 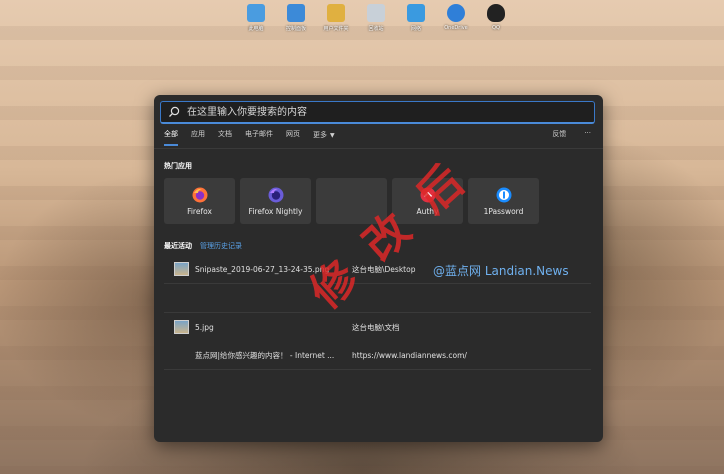 What do you see at coordinates (275, 211) in the screenshot?
I see `app-name: Firefox Nightly` at bounding box center [275, 211].